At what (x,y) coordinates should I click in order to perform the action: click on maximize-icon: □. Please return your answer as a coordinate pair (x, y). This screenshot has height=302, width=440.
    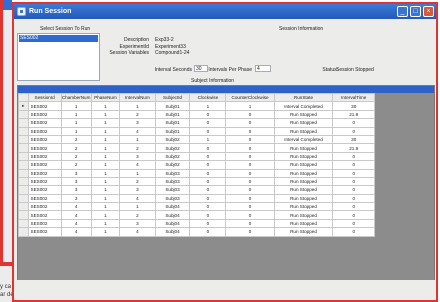
    Looking at the image, I should click on (415, 11).